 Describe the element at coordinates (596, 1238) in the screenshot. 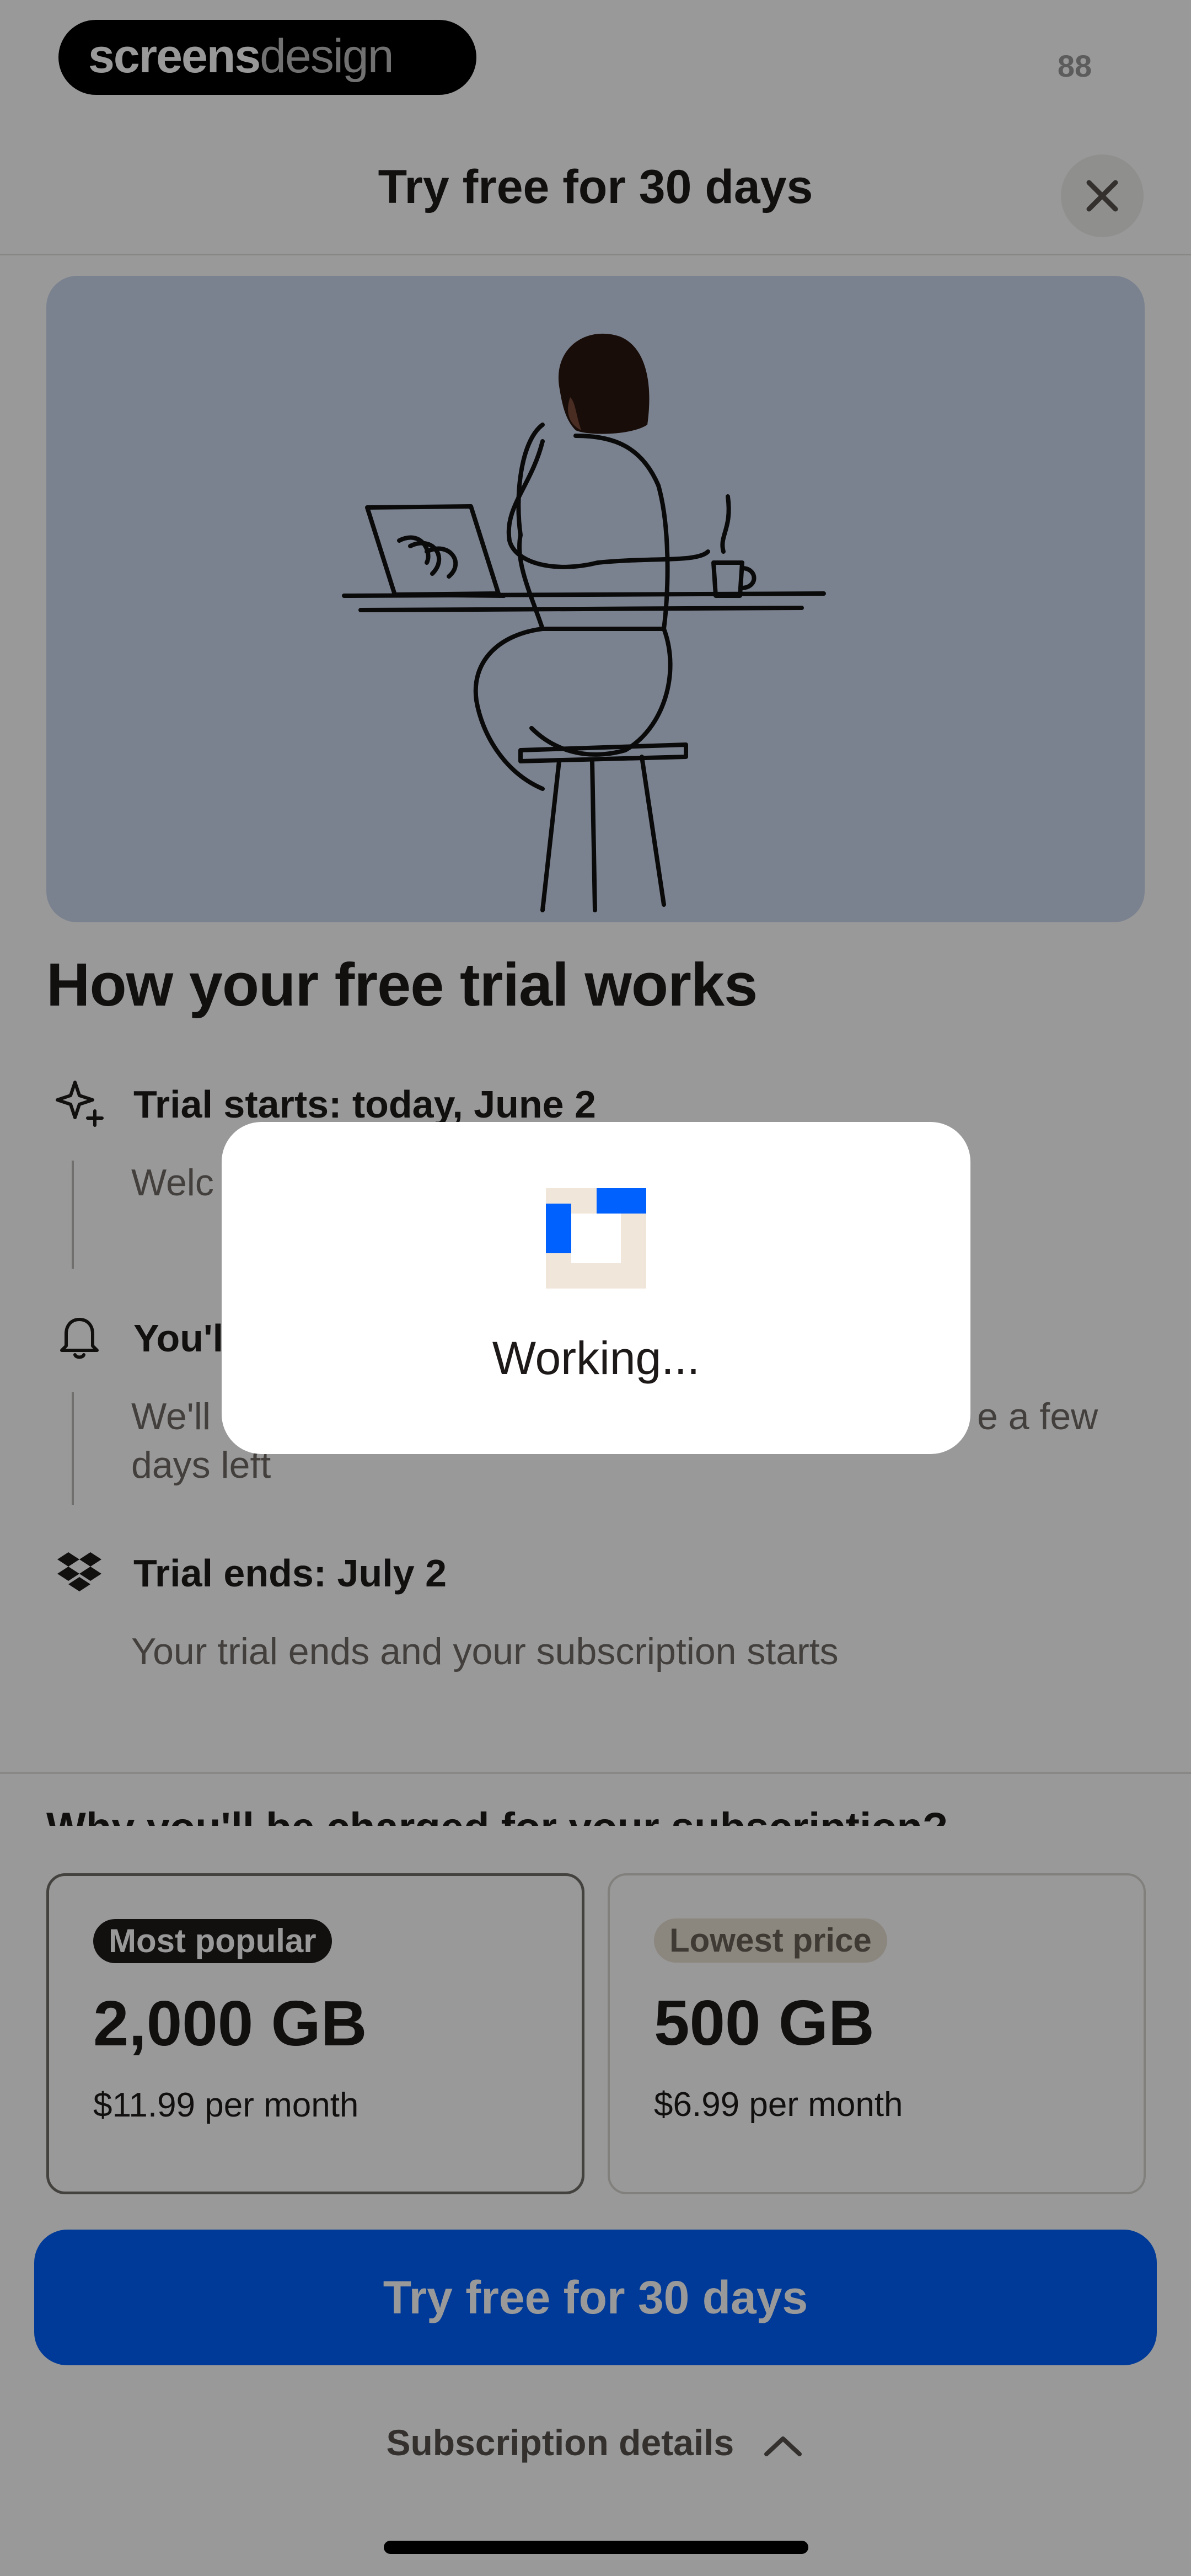

I see `loading-spinner-icon` at that location.